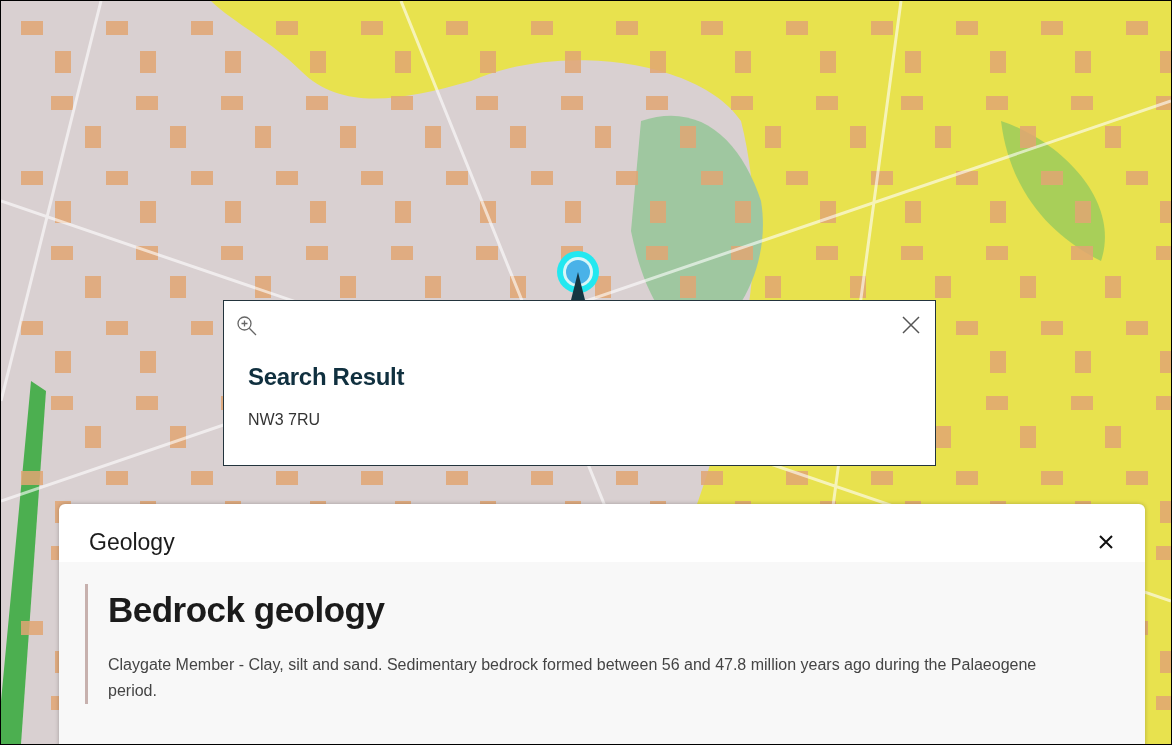  I want to click on location-marker-icon, so click(578, 275).